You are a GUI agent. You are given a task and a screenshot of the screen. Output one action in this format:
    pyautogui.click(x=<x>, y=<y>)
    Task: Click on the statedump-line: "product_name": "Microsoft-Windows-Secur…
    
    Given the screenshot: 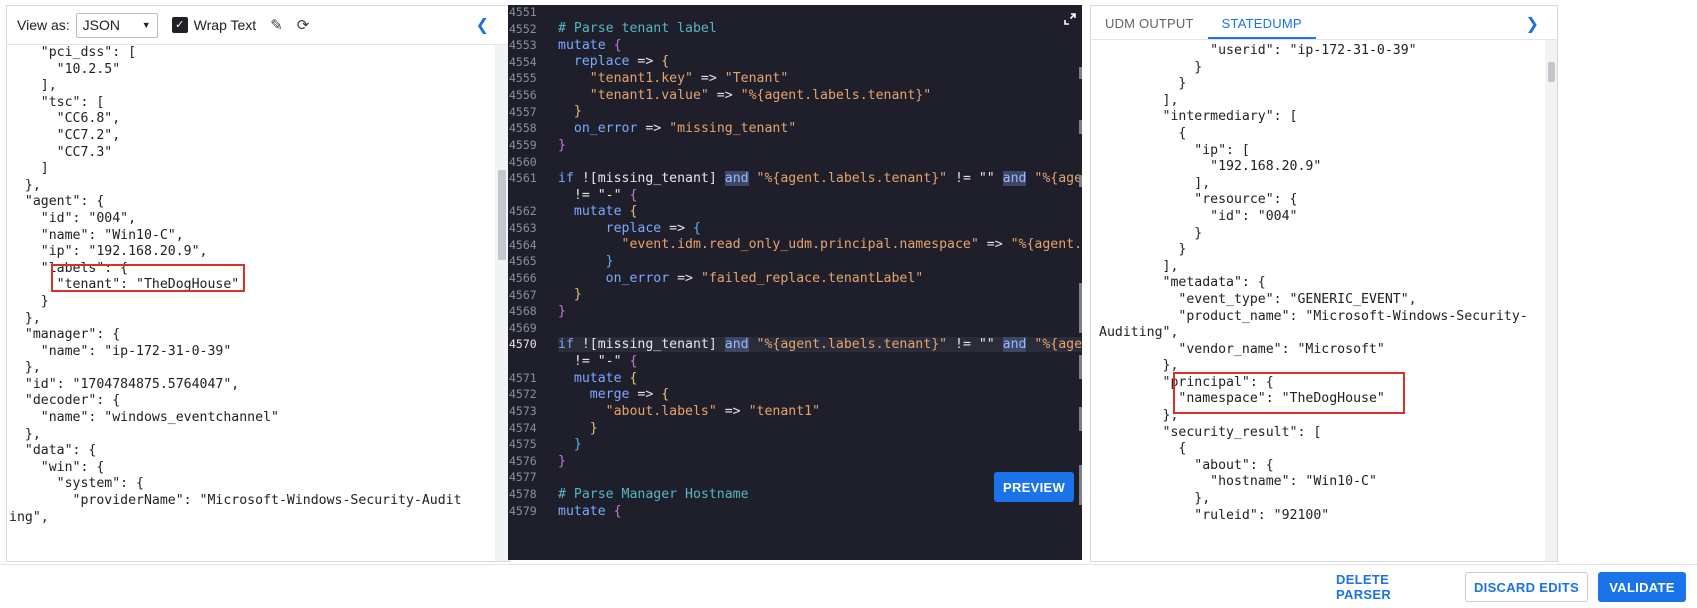 What is the action you would take?
    pyautogui.click(x=1313, y=316)
    